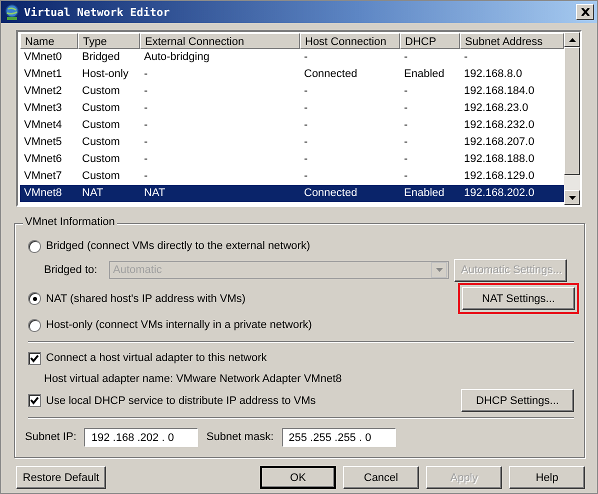  What do you see at coordinates (292, 142) in the screenshot?
I see `table-row: VMnet5 Custom - - - 192.168.207.0` at bounding box center [292, 142].